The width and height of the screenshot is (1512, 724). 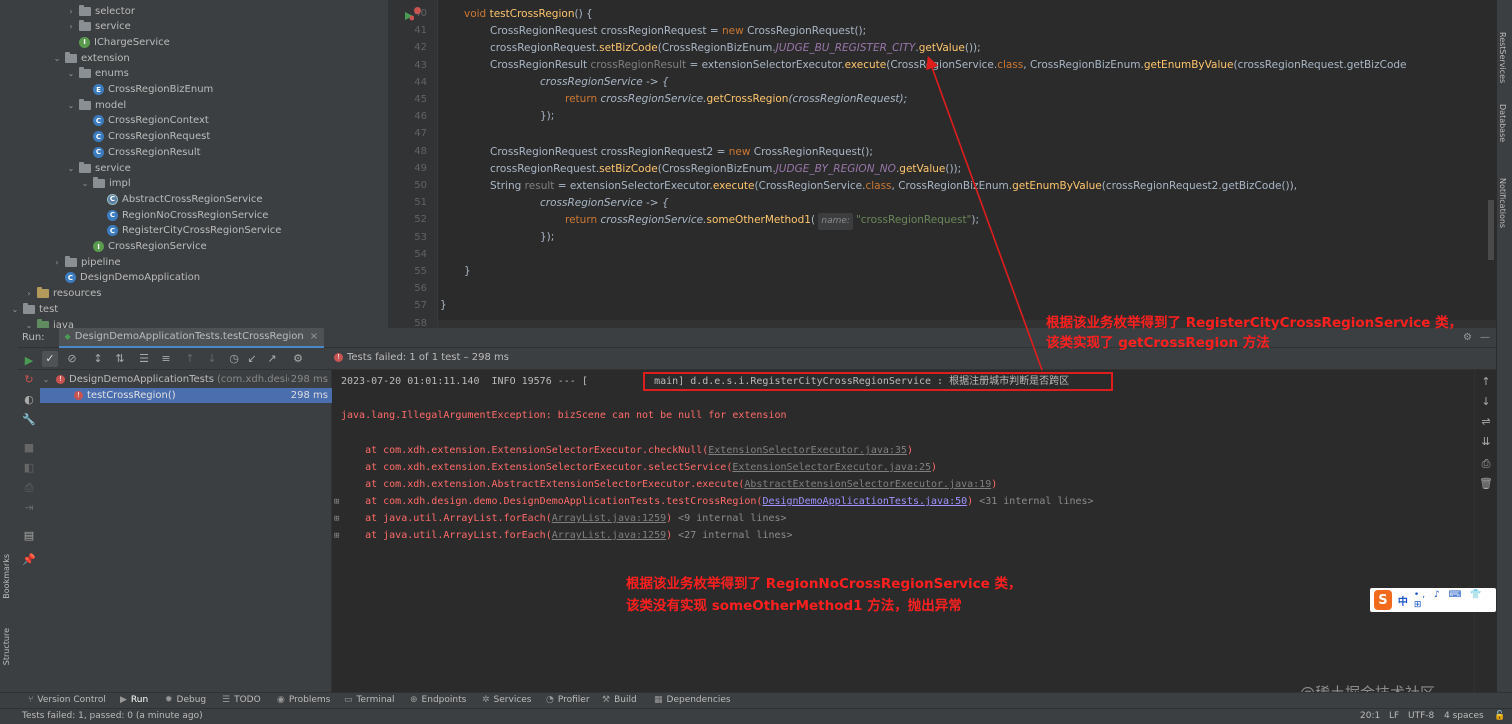 What do you see at coordinates (144, 359) in the screenshot?
I see `expand-all-icon: ☰` at bounding box center [144, 359].